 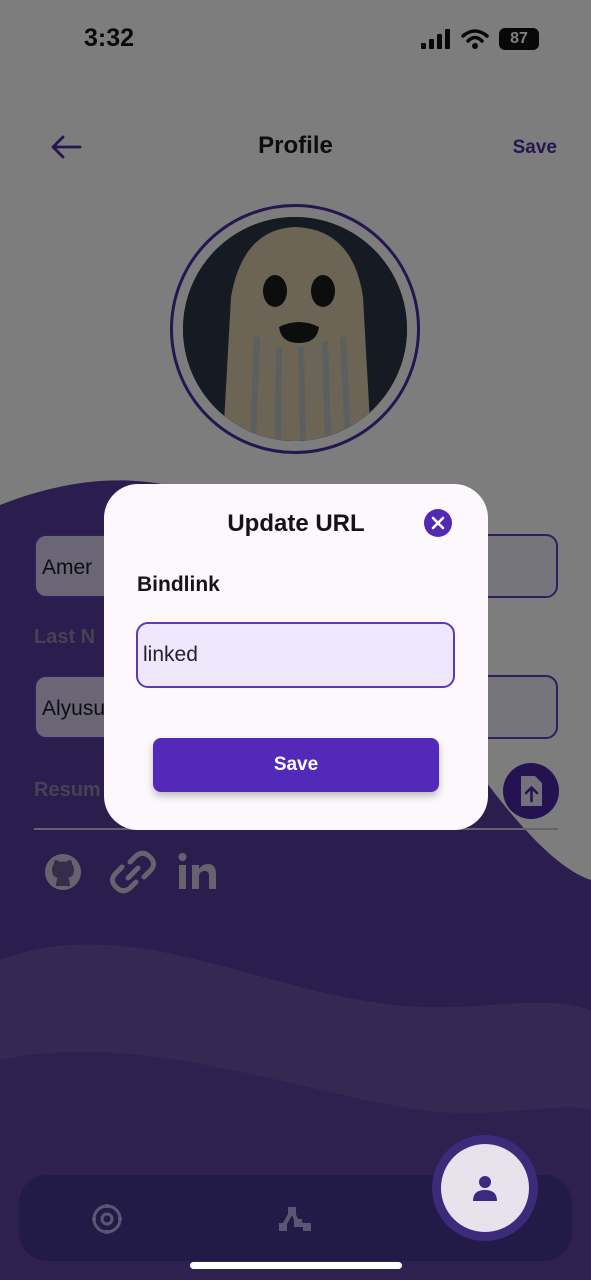 I want to click on person-icon, so click(x=485, y=1188).